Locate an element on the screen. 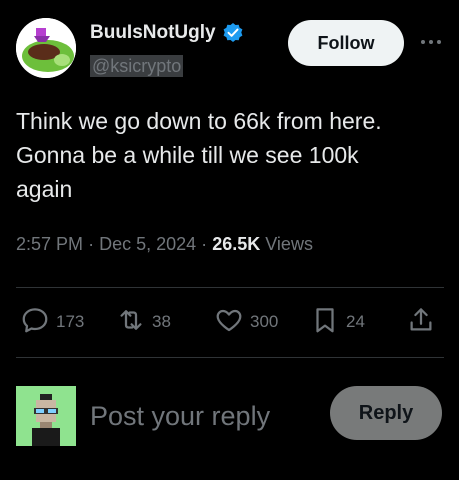  author-avatar is located at coordinates (46, 48).